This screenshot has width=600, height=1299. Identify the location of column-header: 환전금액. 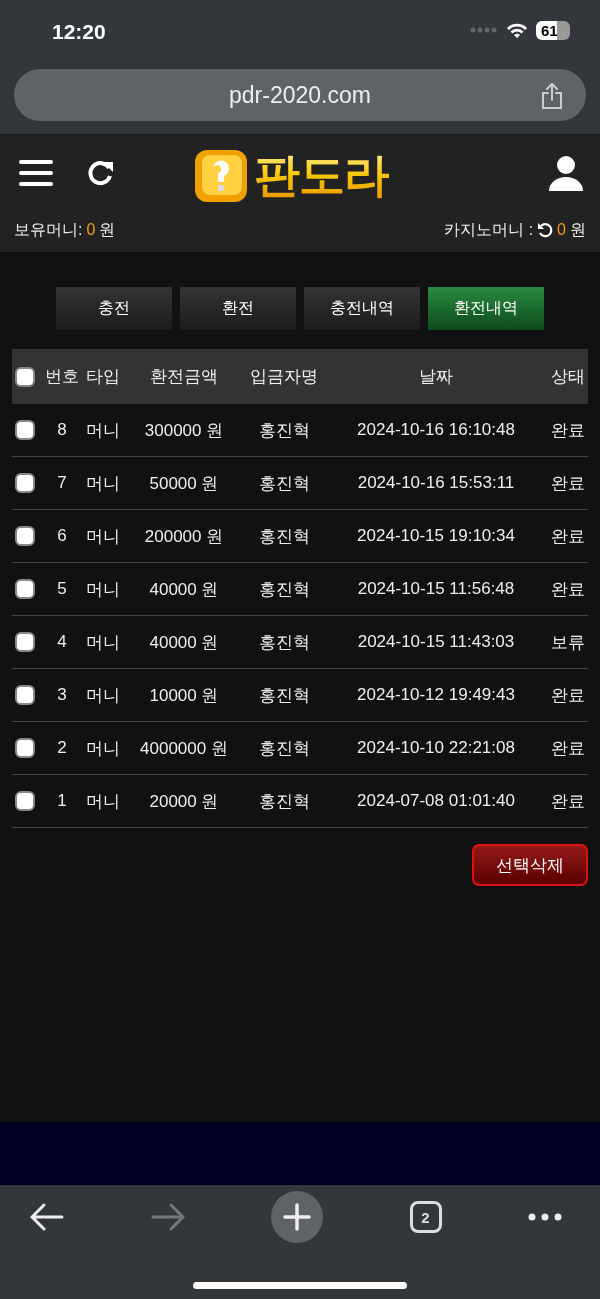
(184, 377).